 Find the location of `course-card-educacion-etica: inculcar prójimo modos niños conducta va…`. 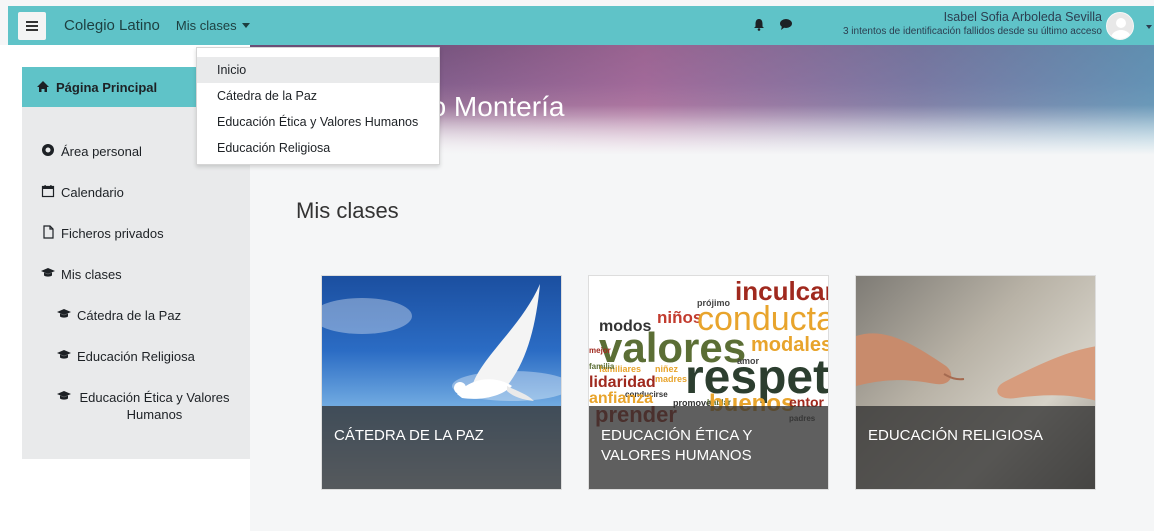

course-card-educacion-etica: inculcar prójimo modos niños conducta va… is located at coordinates (708, 382).